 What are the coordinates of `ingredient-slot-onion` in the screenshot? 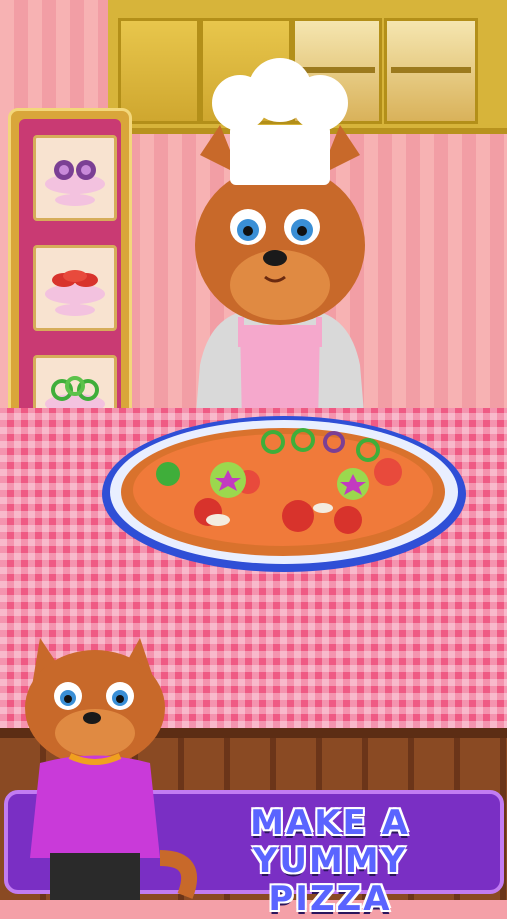 It's located at (75, 178).